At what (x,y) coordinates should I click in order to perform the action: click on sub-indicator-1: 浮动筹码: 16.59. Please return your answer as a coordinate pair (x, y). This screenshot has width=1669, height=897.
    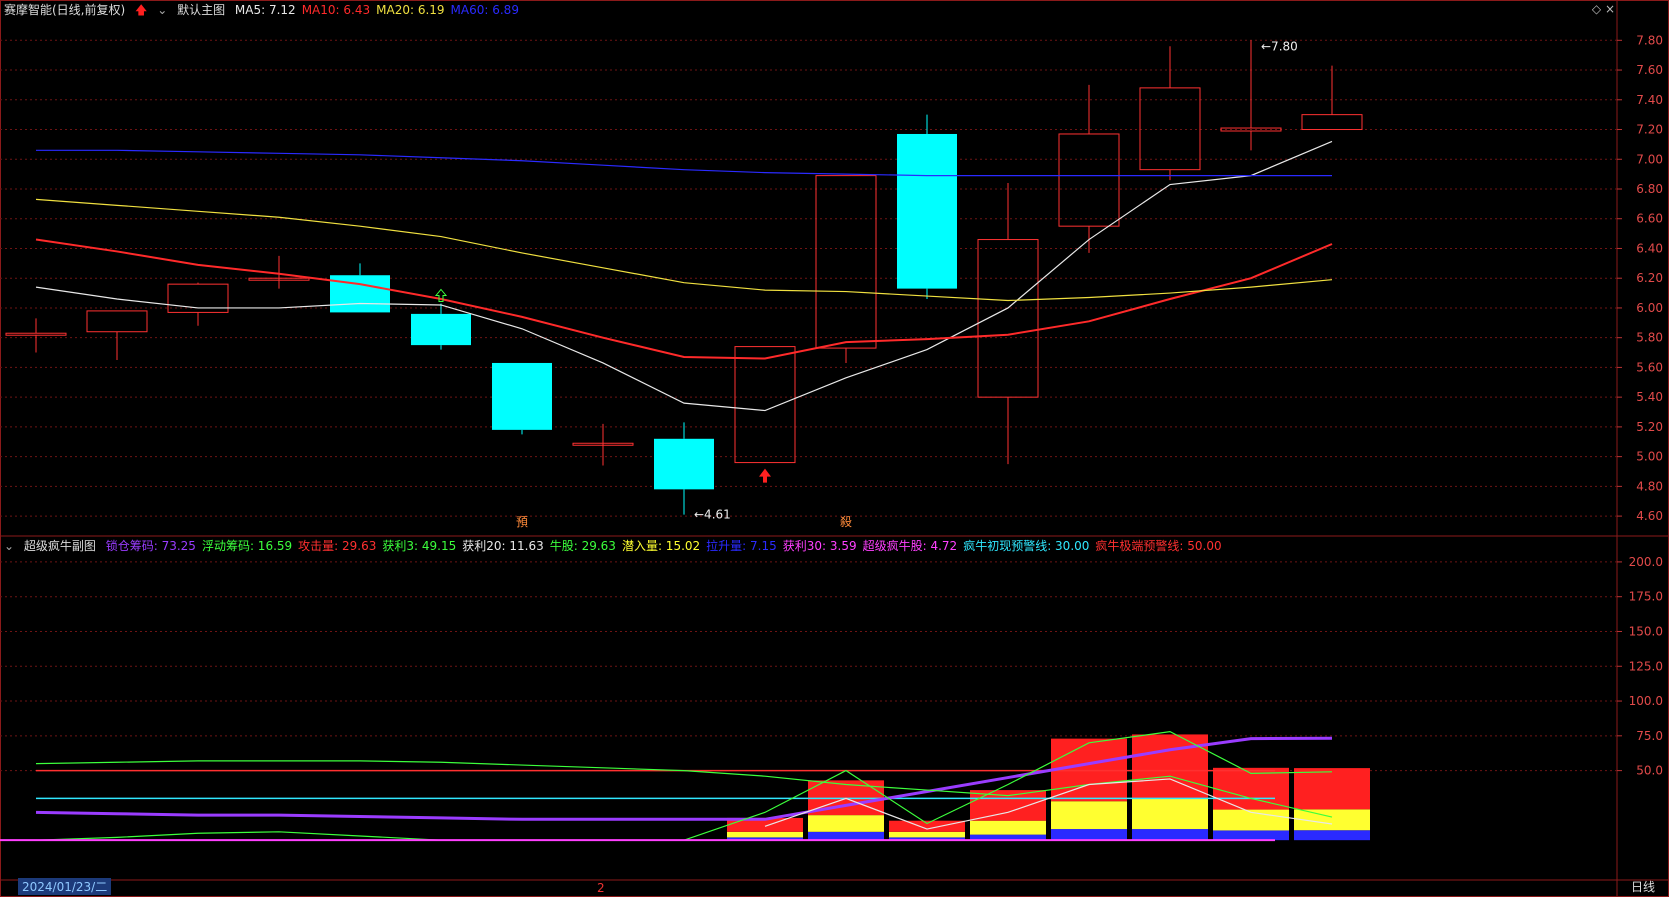
    Looking at the image, I should click on (247, 546).